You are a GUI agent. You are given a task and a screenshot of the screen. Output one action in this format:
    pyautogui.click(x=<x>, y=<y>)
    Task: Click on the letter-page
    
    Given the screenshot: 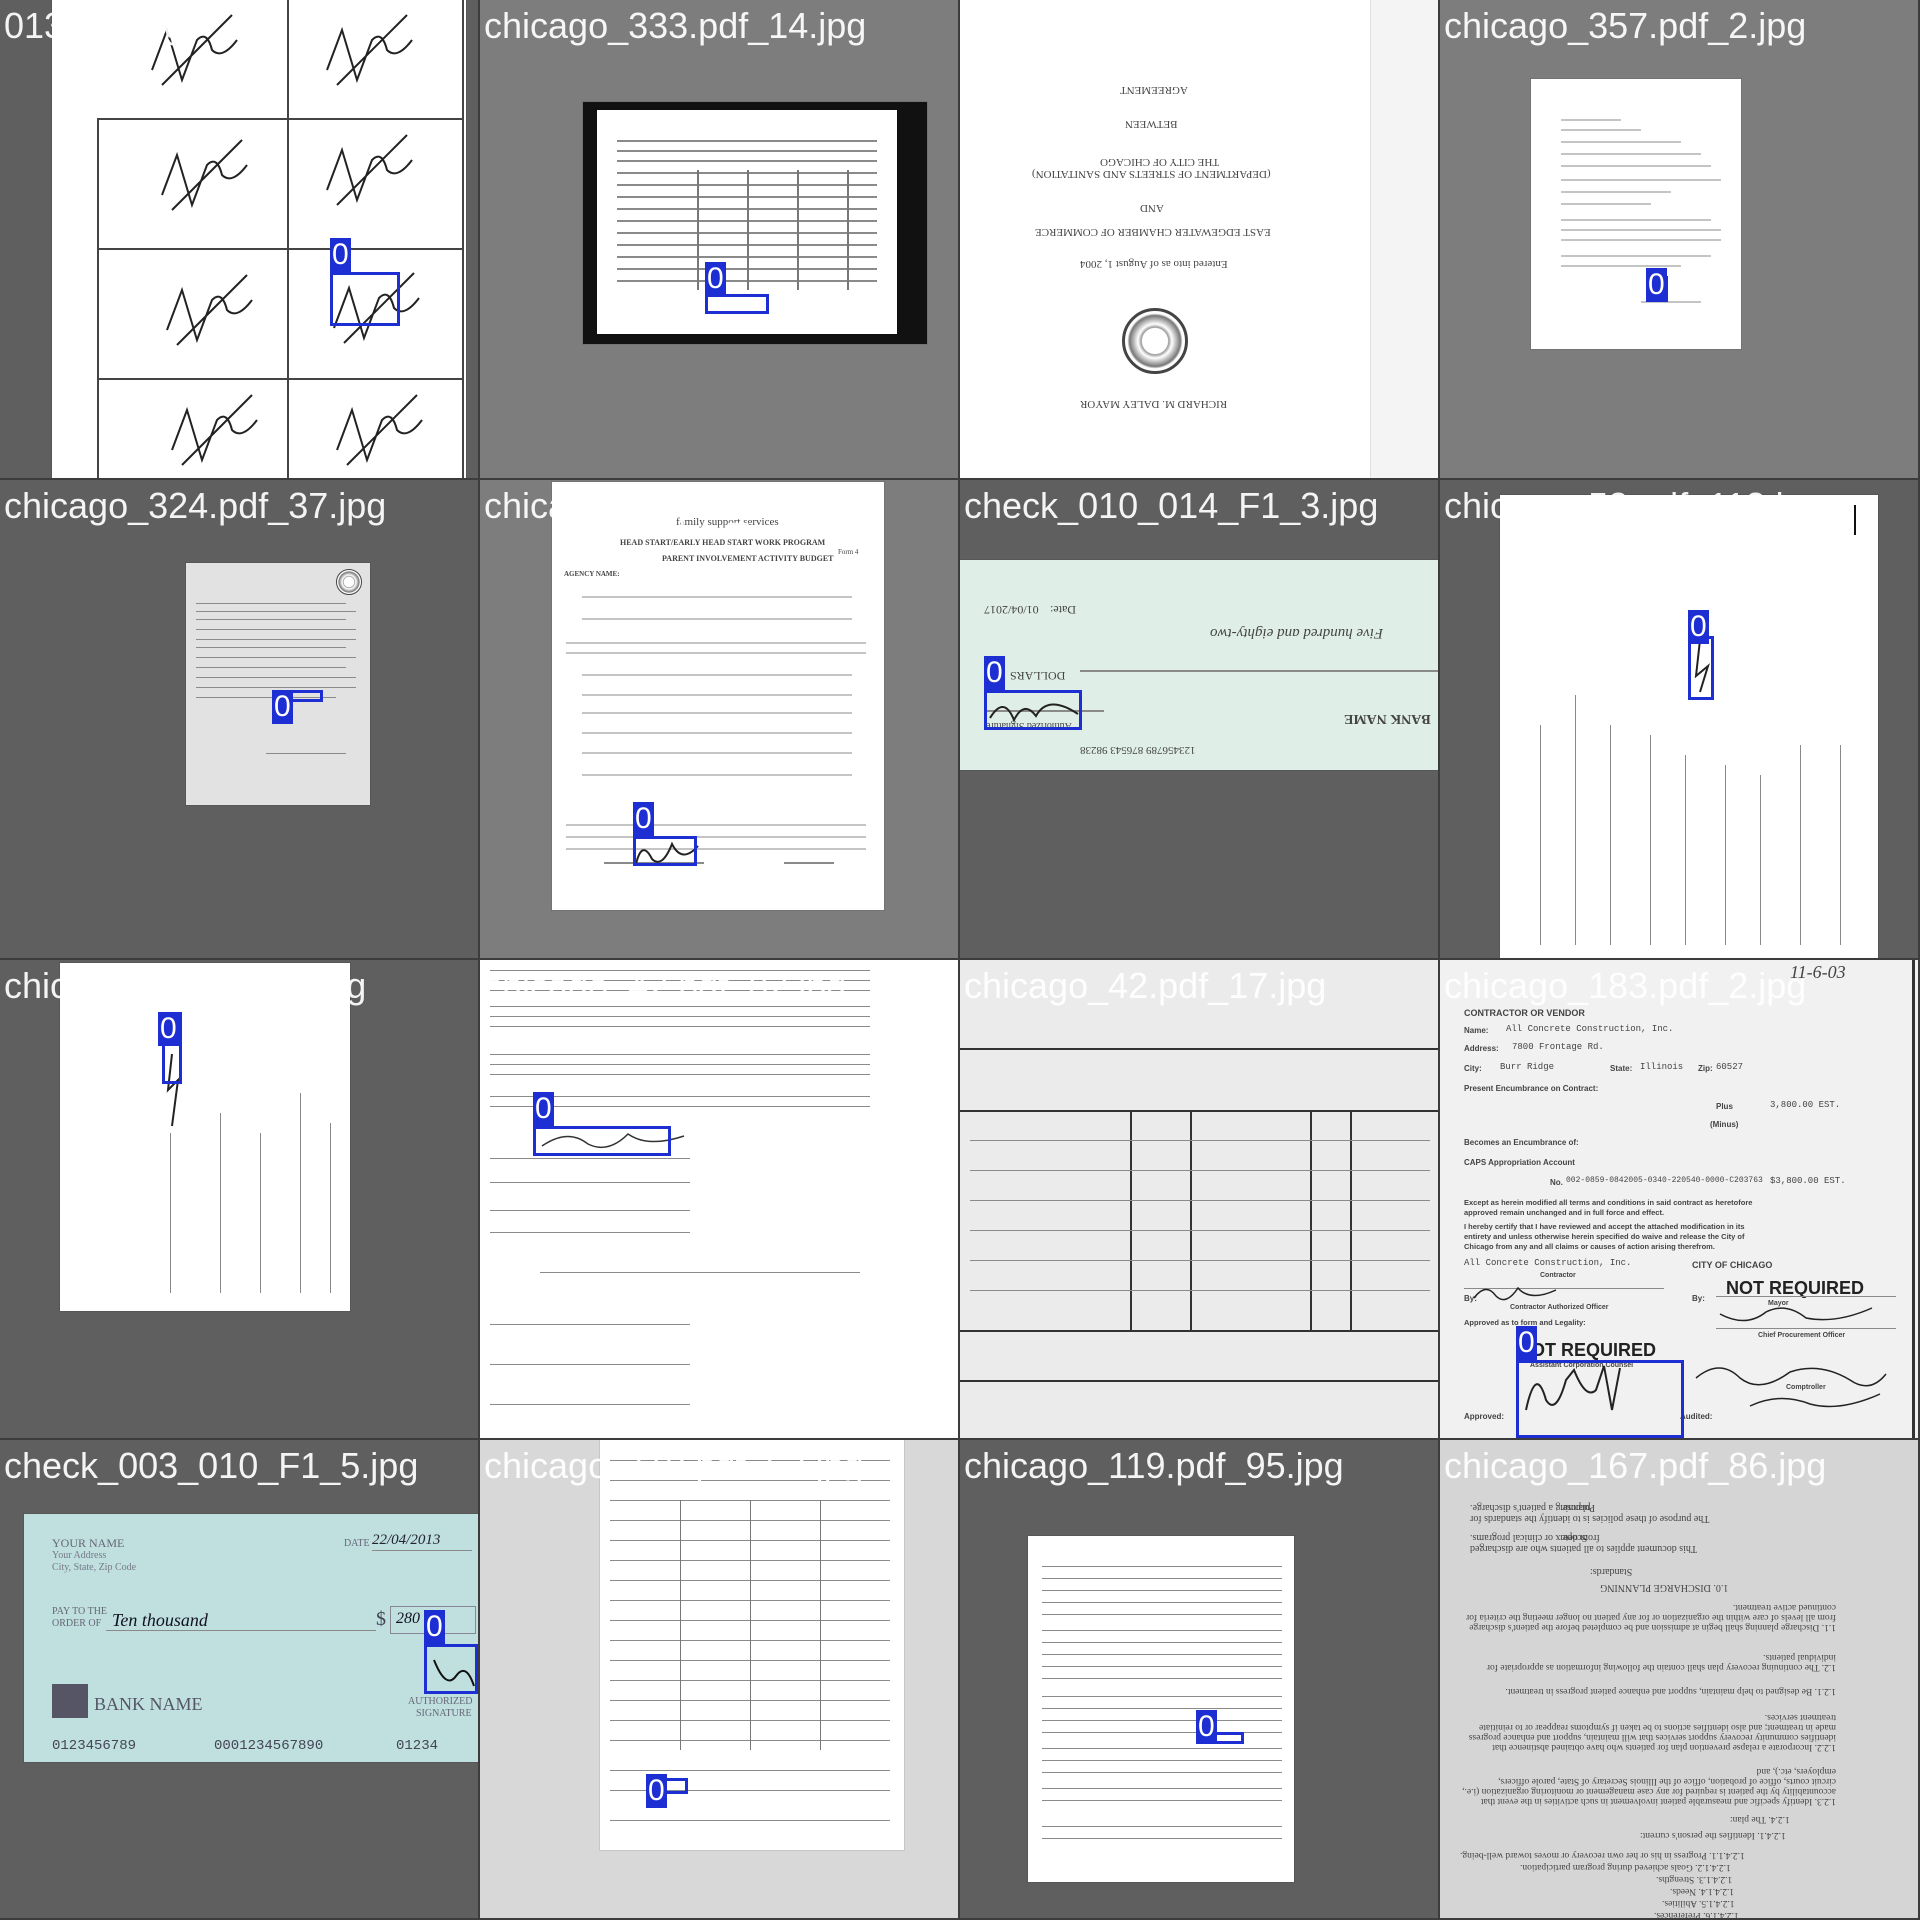 What is the action you would take?
    pyautogui.click(x=278, y=684)
    